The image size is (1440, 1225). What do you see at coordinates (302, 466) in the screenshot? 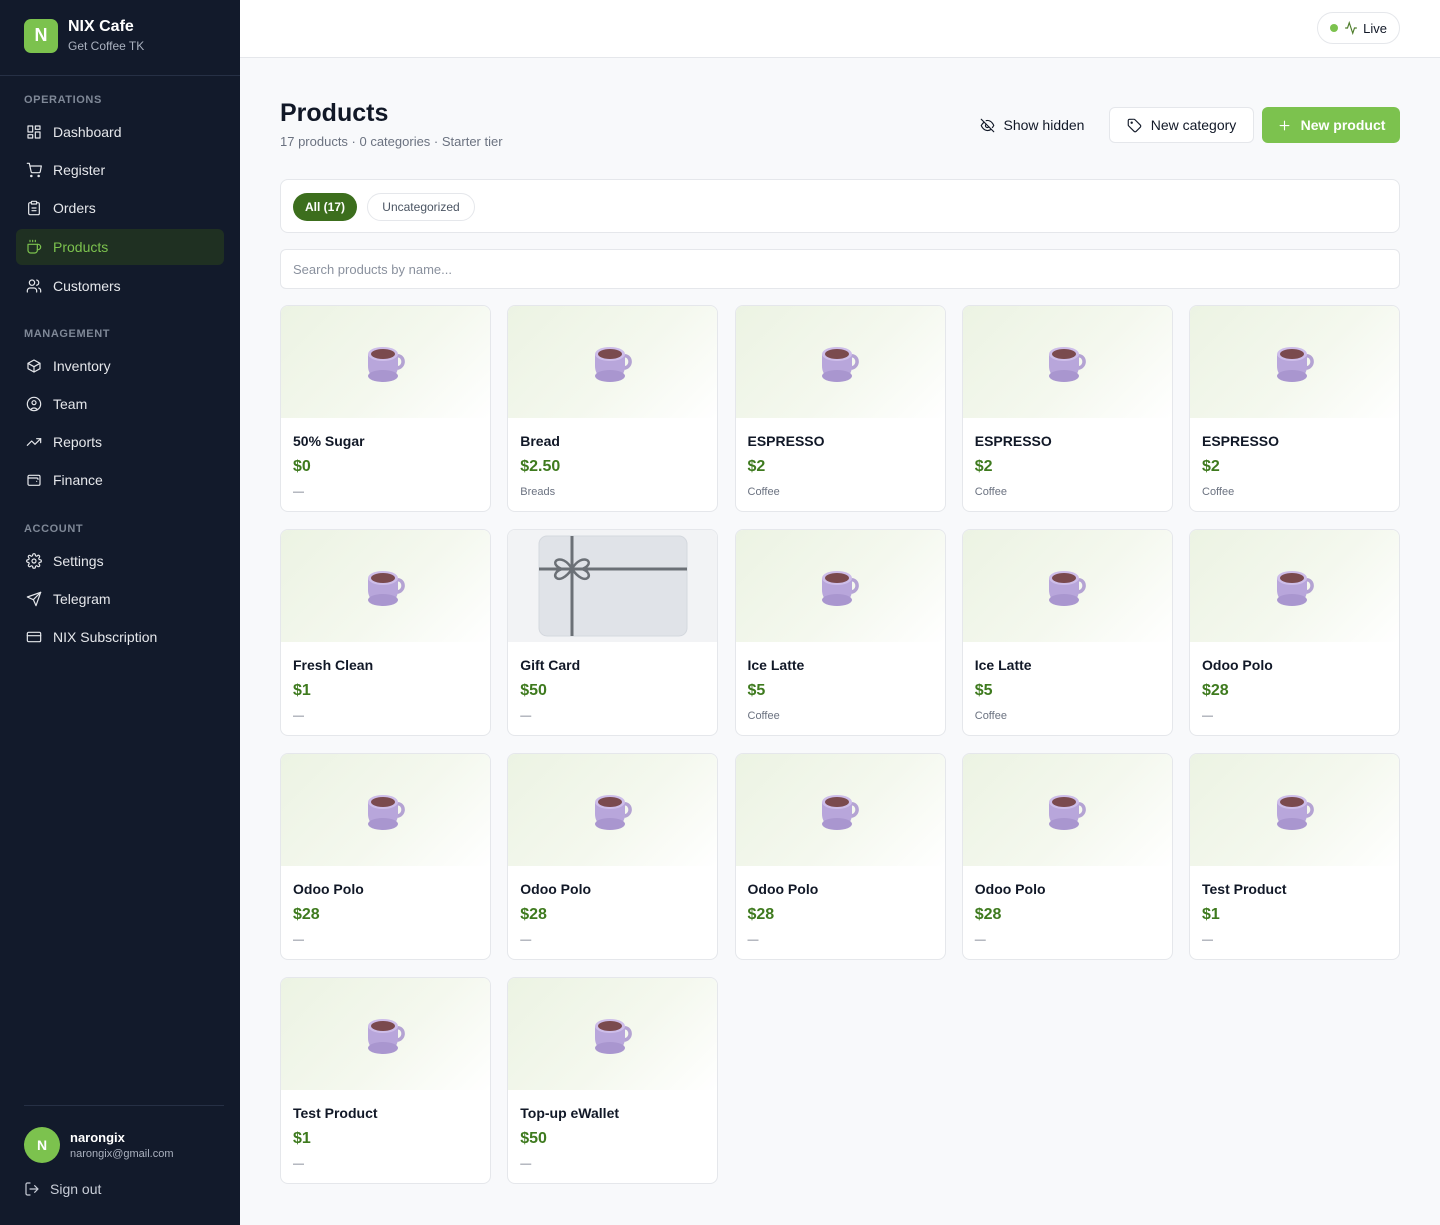
I see `product-price: $0` at bounding box center [302, 466].